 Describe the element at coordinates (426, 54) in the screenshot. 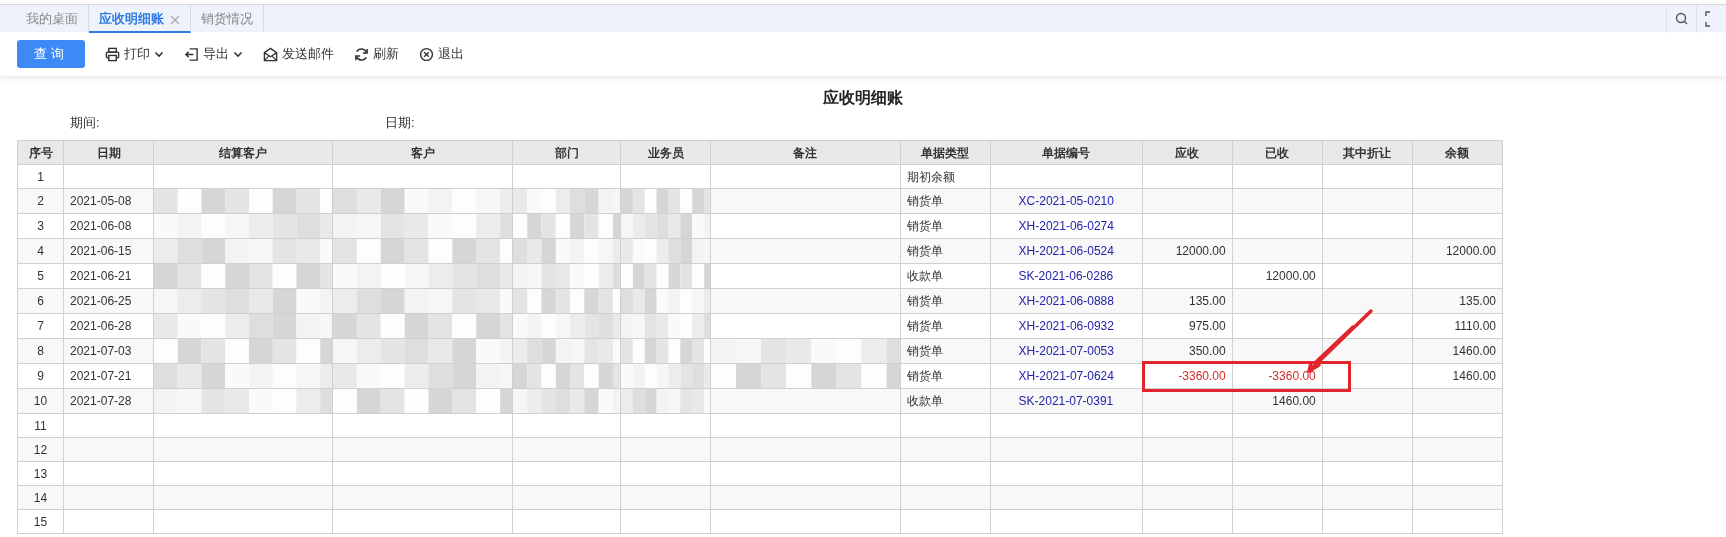

I see `close-circle-icon` at that location.